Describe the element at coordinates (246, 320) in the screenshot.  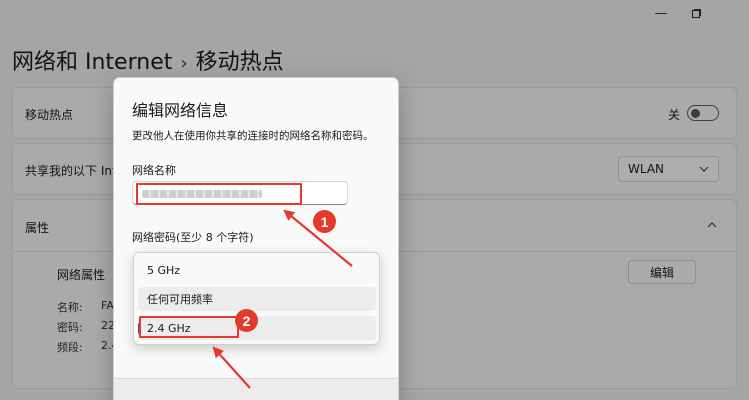
I see `annotation-badge-2: 2` at that location.